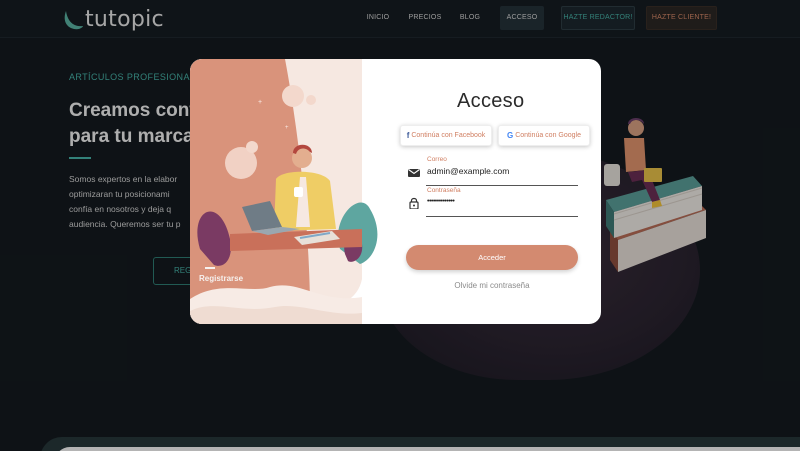  I want to click on email-field: admin@example.com, so click(468, 171).